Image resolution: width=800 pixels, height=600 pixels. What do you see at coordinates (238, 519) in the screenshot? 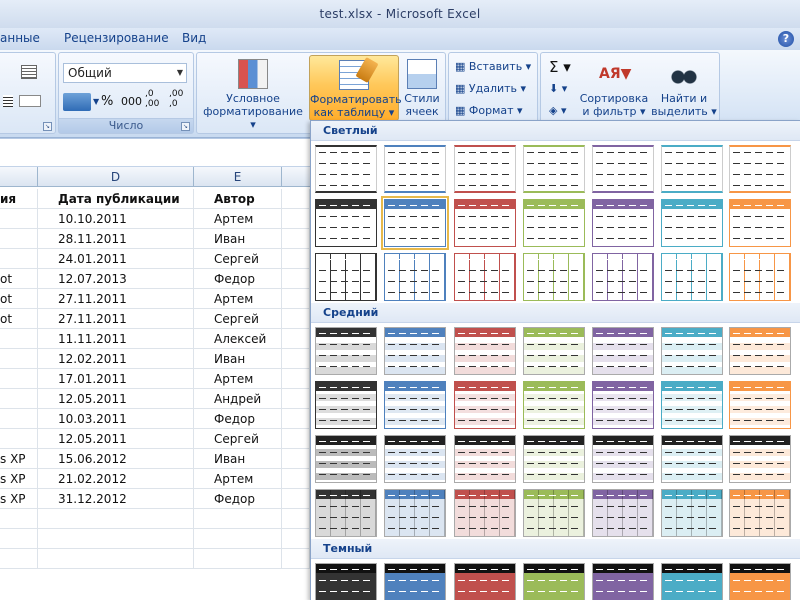
I see `cell-e` at bounding box center [238, 519].